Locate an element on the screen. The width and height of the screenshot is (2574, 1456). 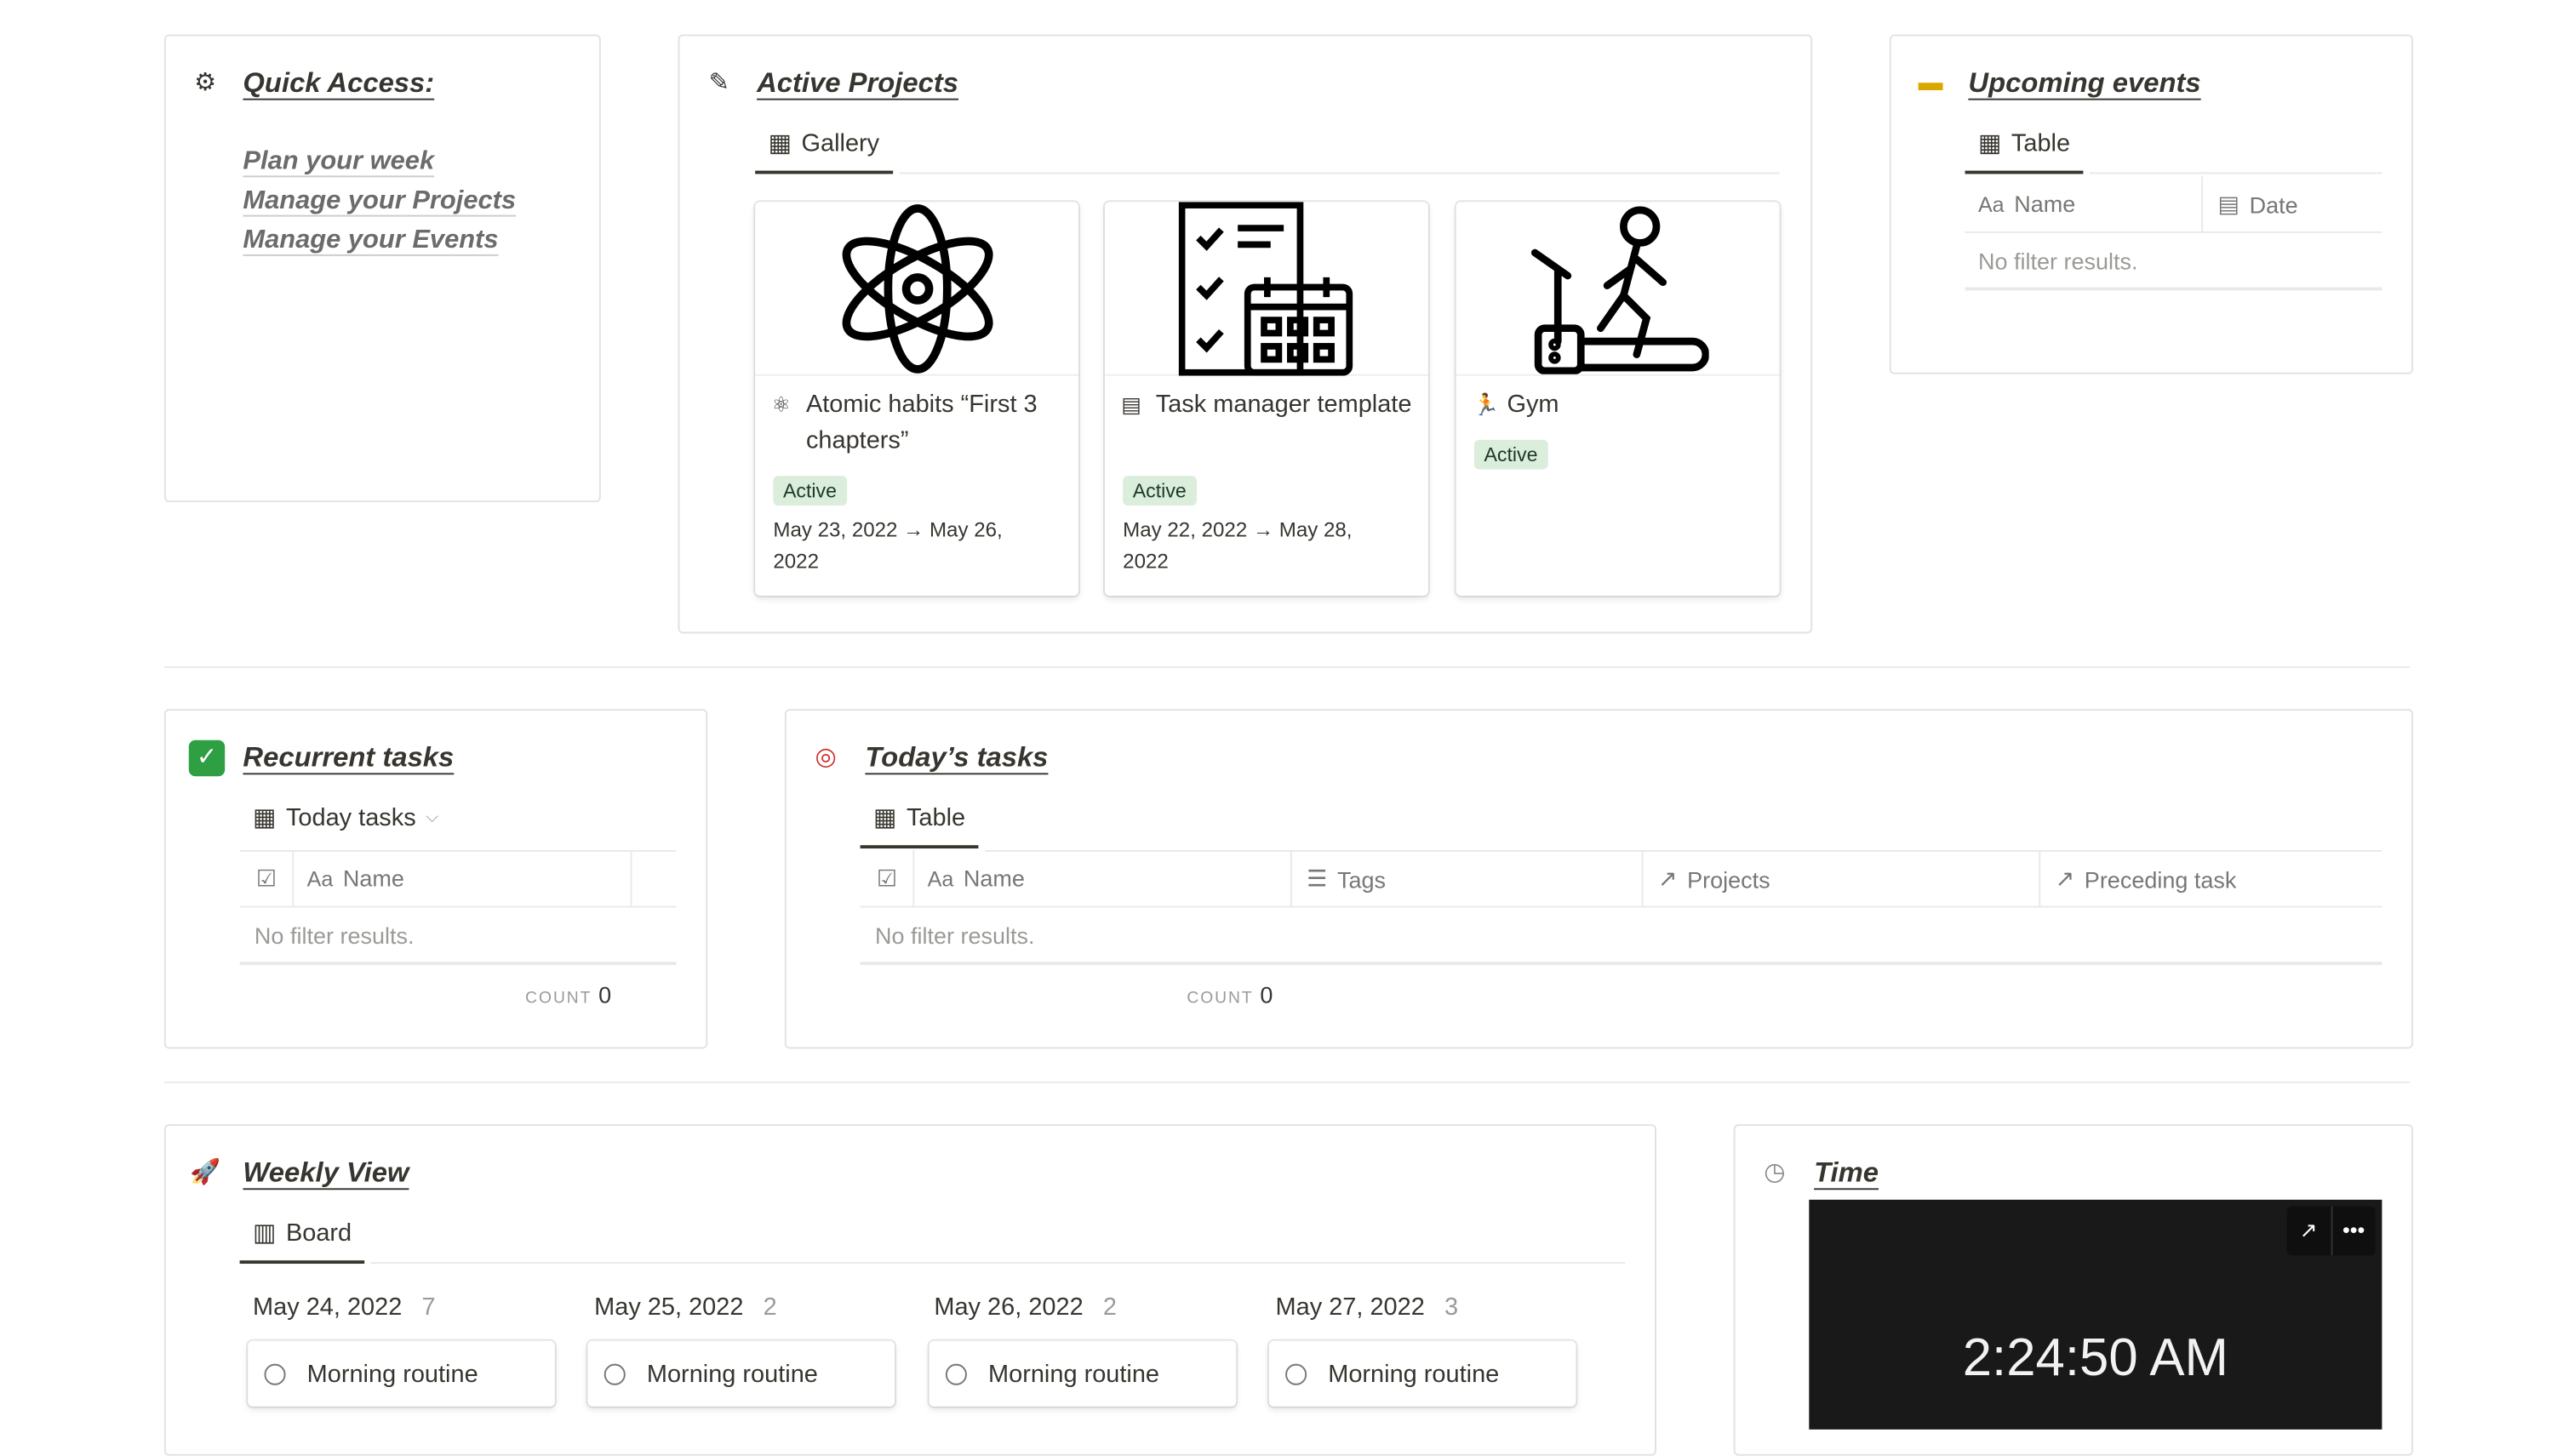
link-manage-events: Manage your Events is located at coordinates (379, 241).